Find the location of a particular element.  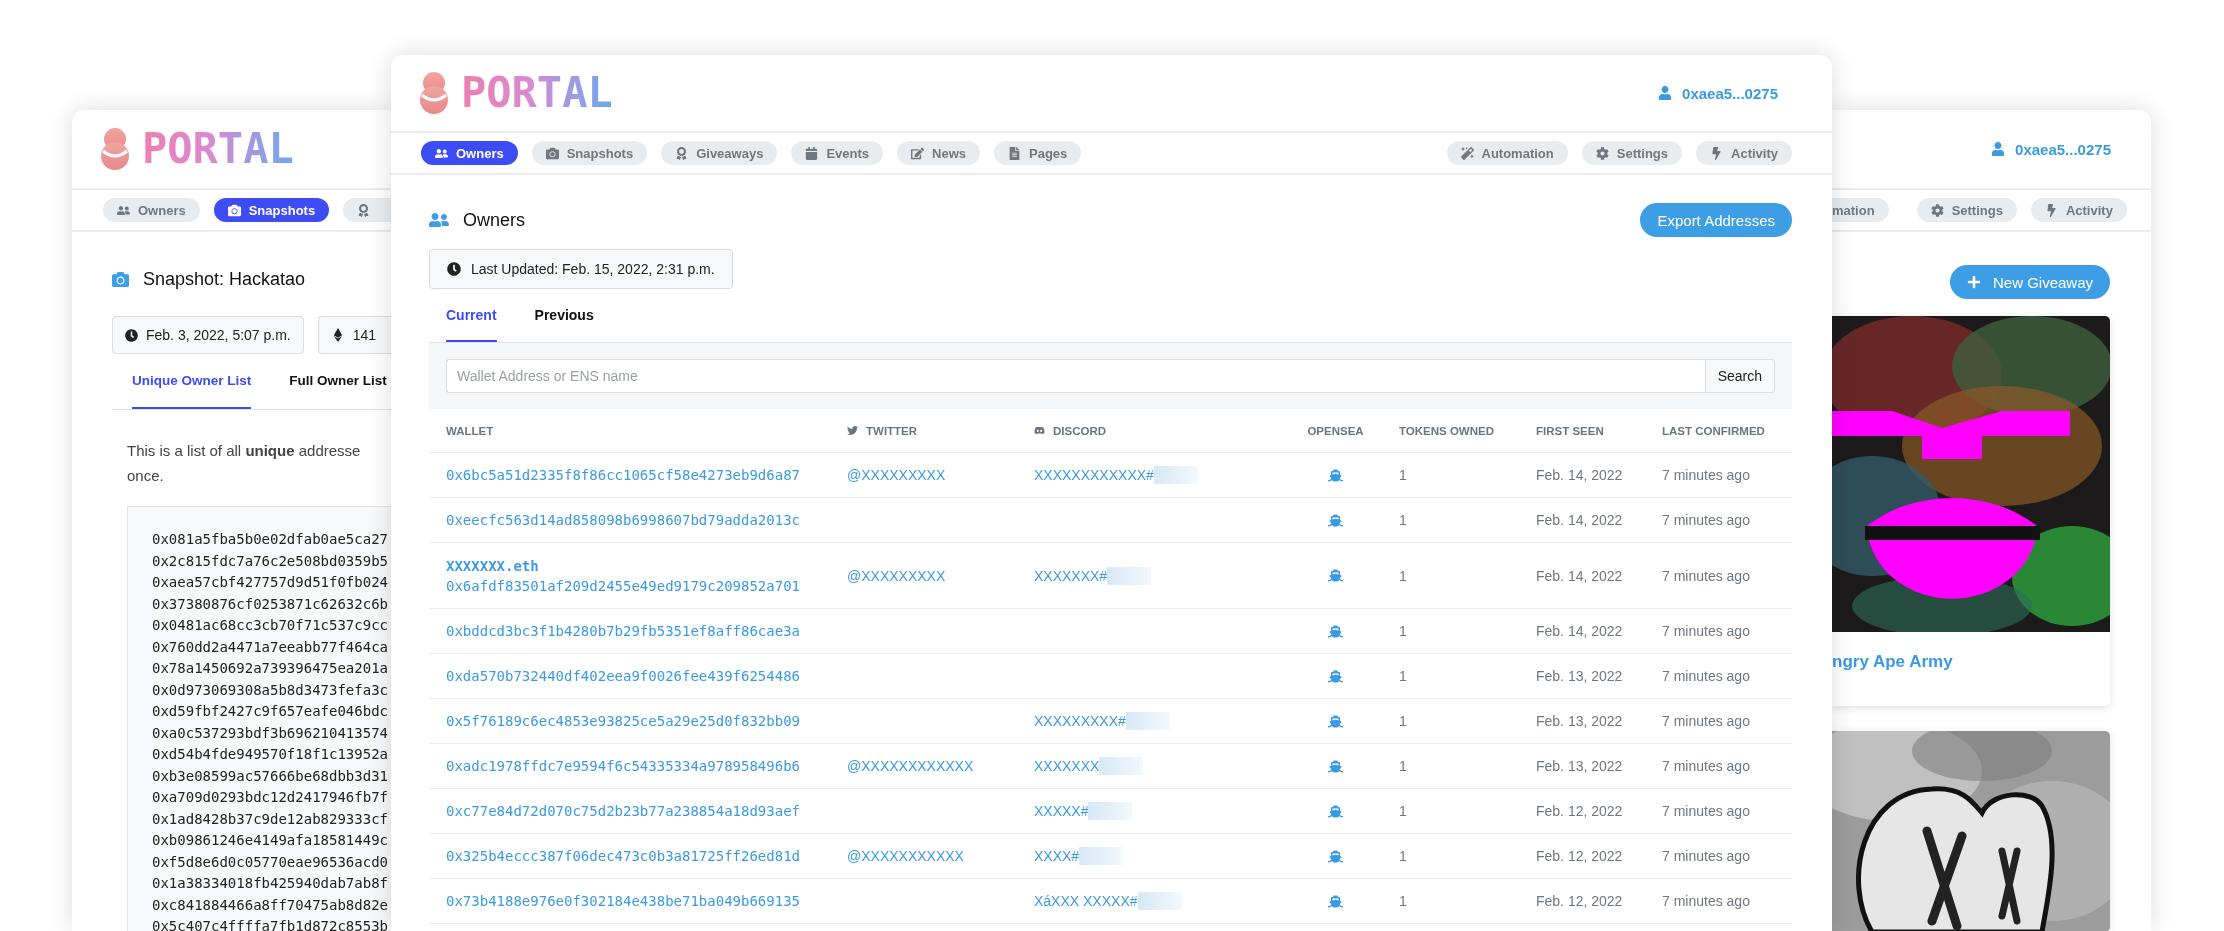

ens-name-link: XXXXXXX.eth is located at coordinates (492, 565).